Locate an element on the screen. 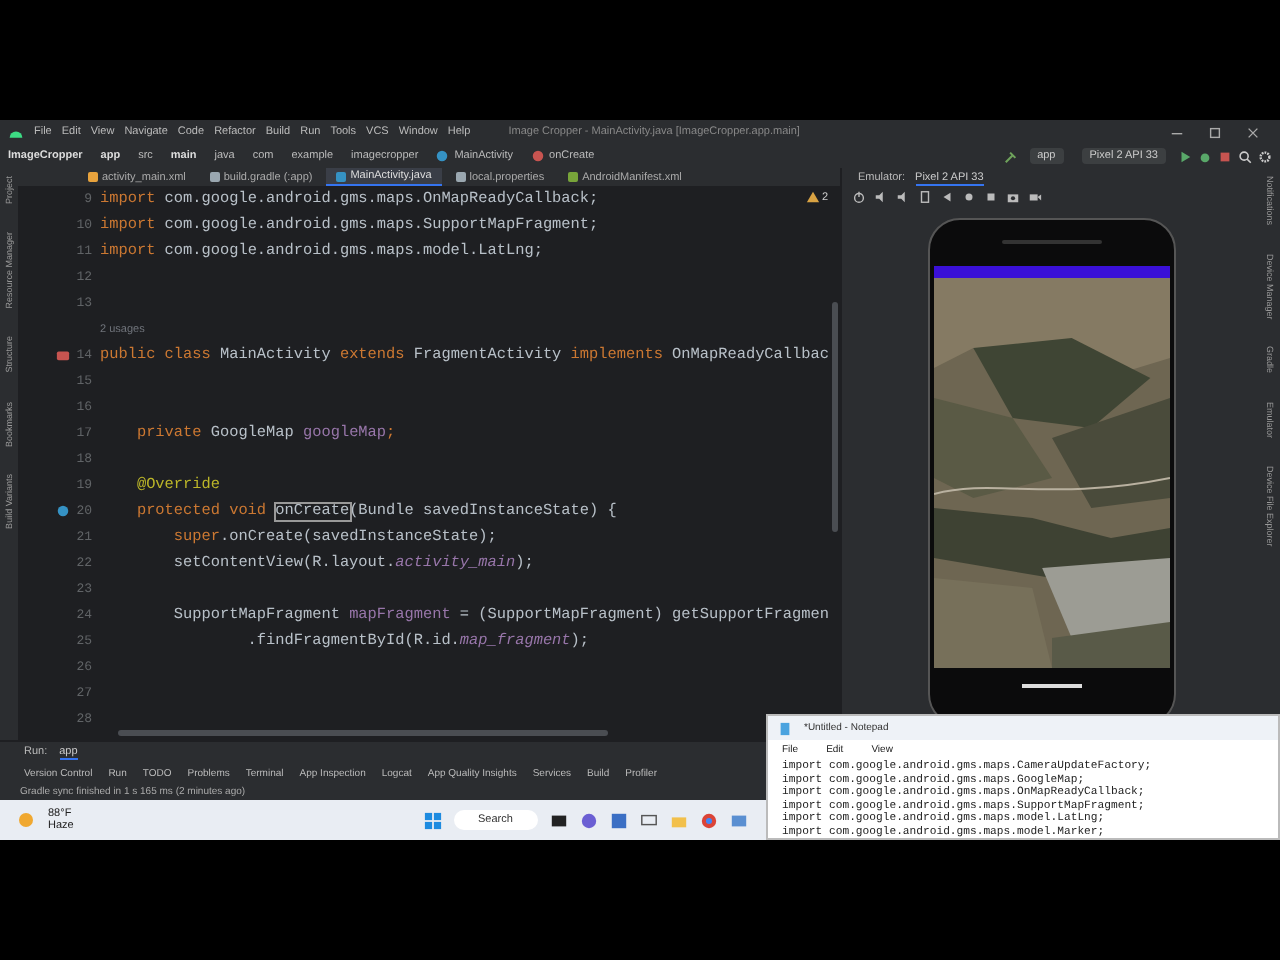  volume-down-icon is located at coordinates (903, 197).